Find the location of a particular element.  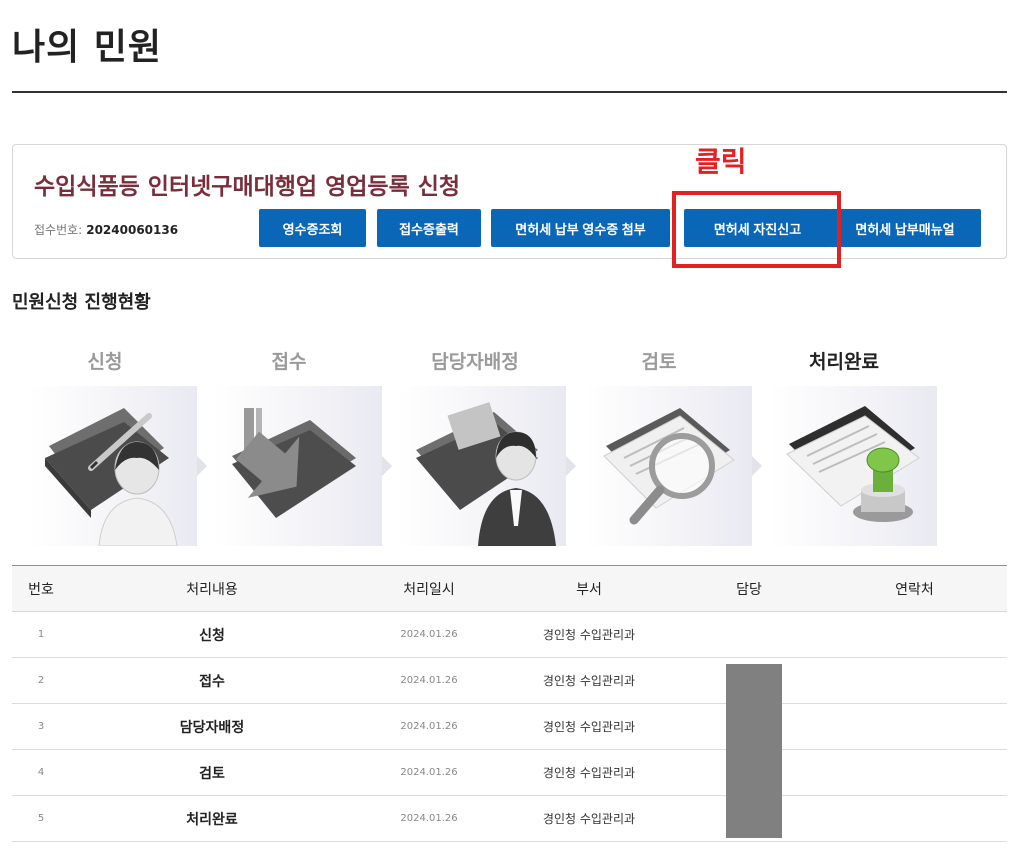

progress-section-title: 민원신청 진행현황 is located at coordinates (81, 302).